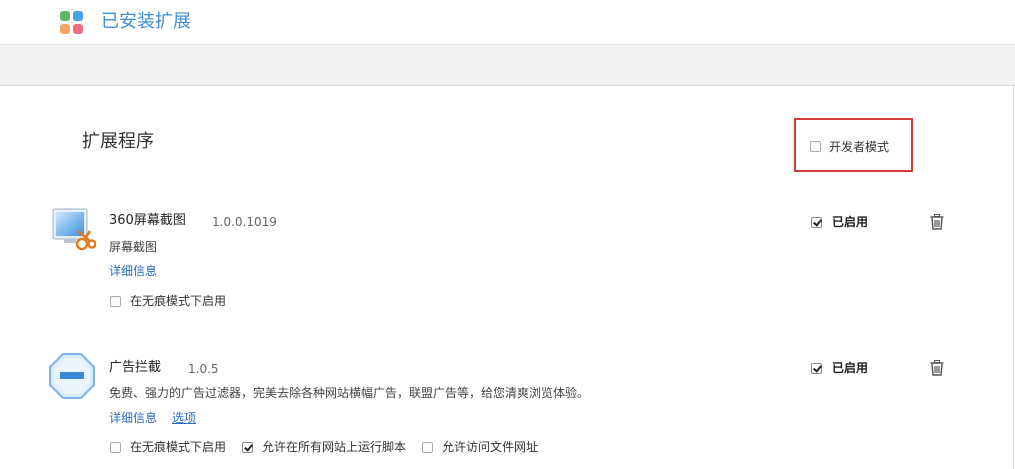  What do you see at coordinates (133, 247) in the screenshot?
I see `extension-description: 屏幕截图` at bounding box center [133, 247].